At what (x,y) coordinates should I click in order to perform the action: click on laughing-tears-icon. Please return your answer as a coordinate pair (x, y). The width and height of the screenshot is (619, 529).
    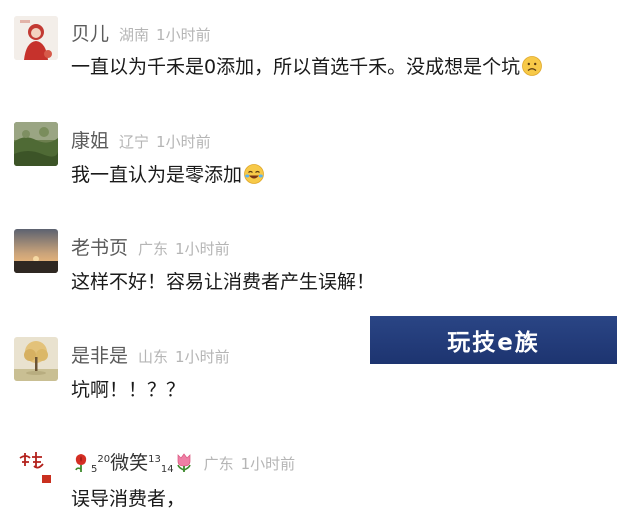
    Looking at the image, I should click on (254, 174).